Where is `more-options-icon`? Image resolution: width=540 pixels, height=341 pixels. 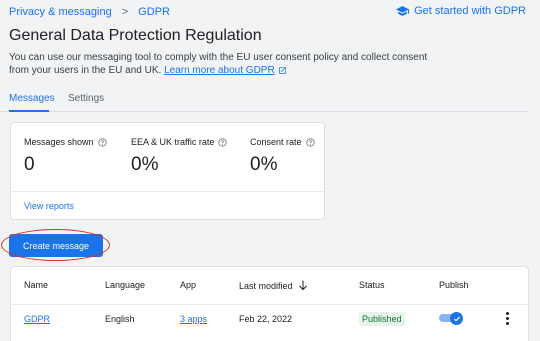
more-options-icon is located at coordinates (507, 318).